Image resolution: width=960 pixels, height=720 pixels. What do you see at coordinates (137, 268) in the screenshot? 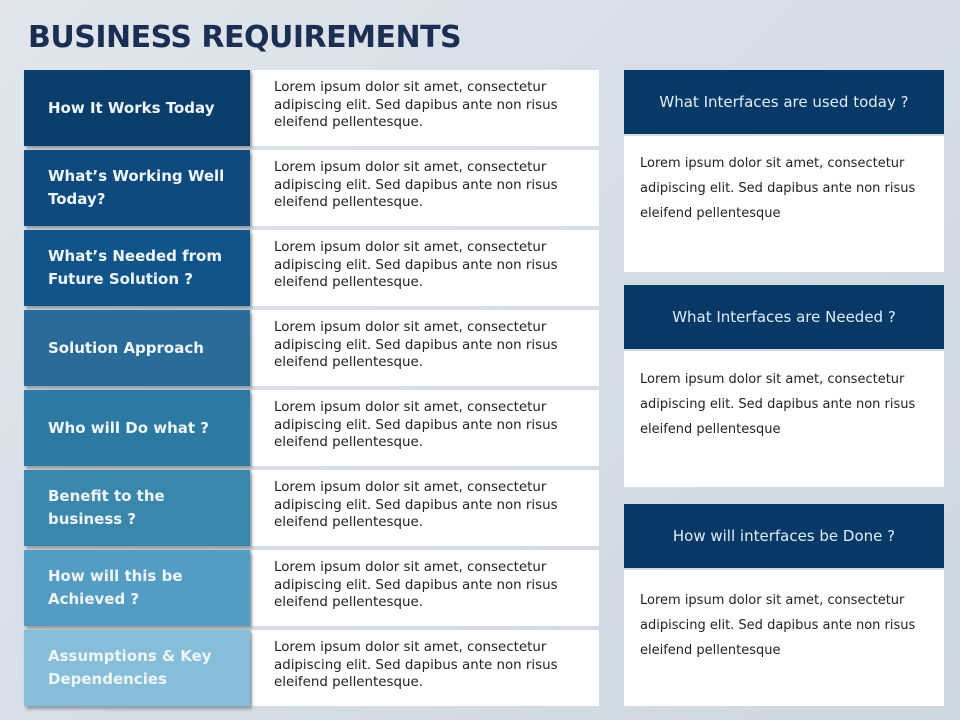
I see `requirement-label: What’s Needed from Future Solution ?` at bounding box center [137, 268].